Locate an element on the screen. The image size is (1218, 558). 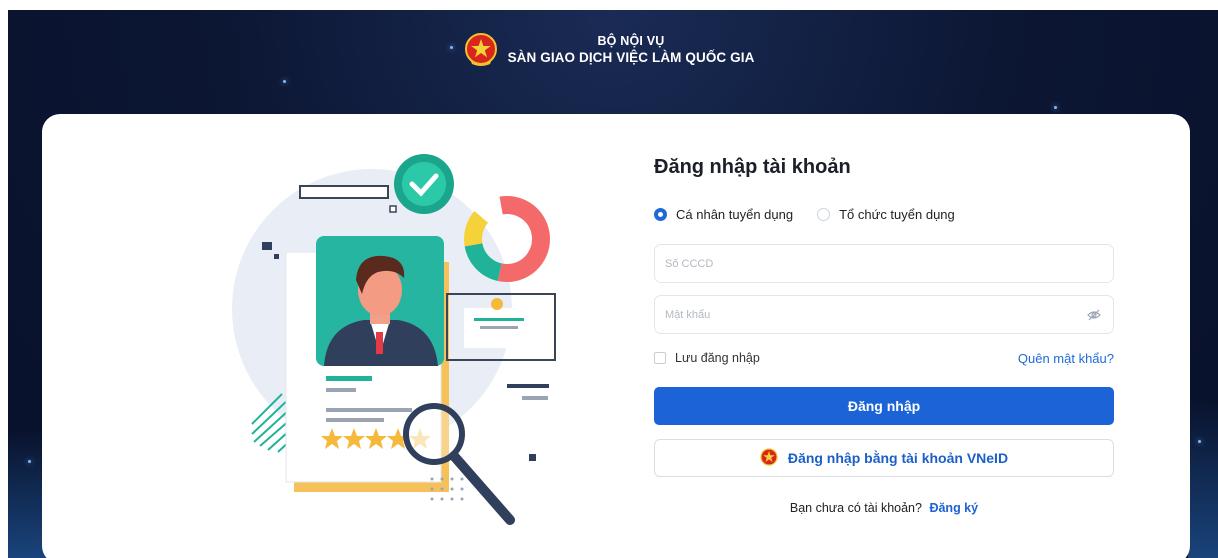
account-type-organization: Tổ chức tuyển dụng is located at coordinates (886, 214).